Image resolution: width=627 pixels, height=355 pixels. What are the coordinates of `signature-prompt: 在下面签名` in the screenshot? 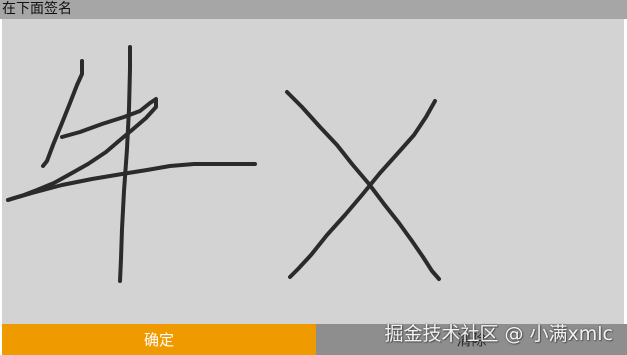 It's located at (37, 9).